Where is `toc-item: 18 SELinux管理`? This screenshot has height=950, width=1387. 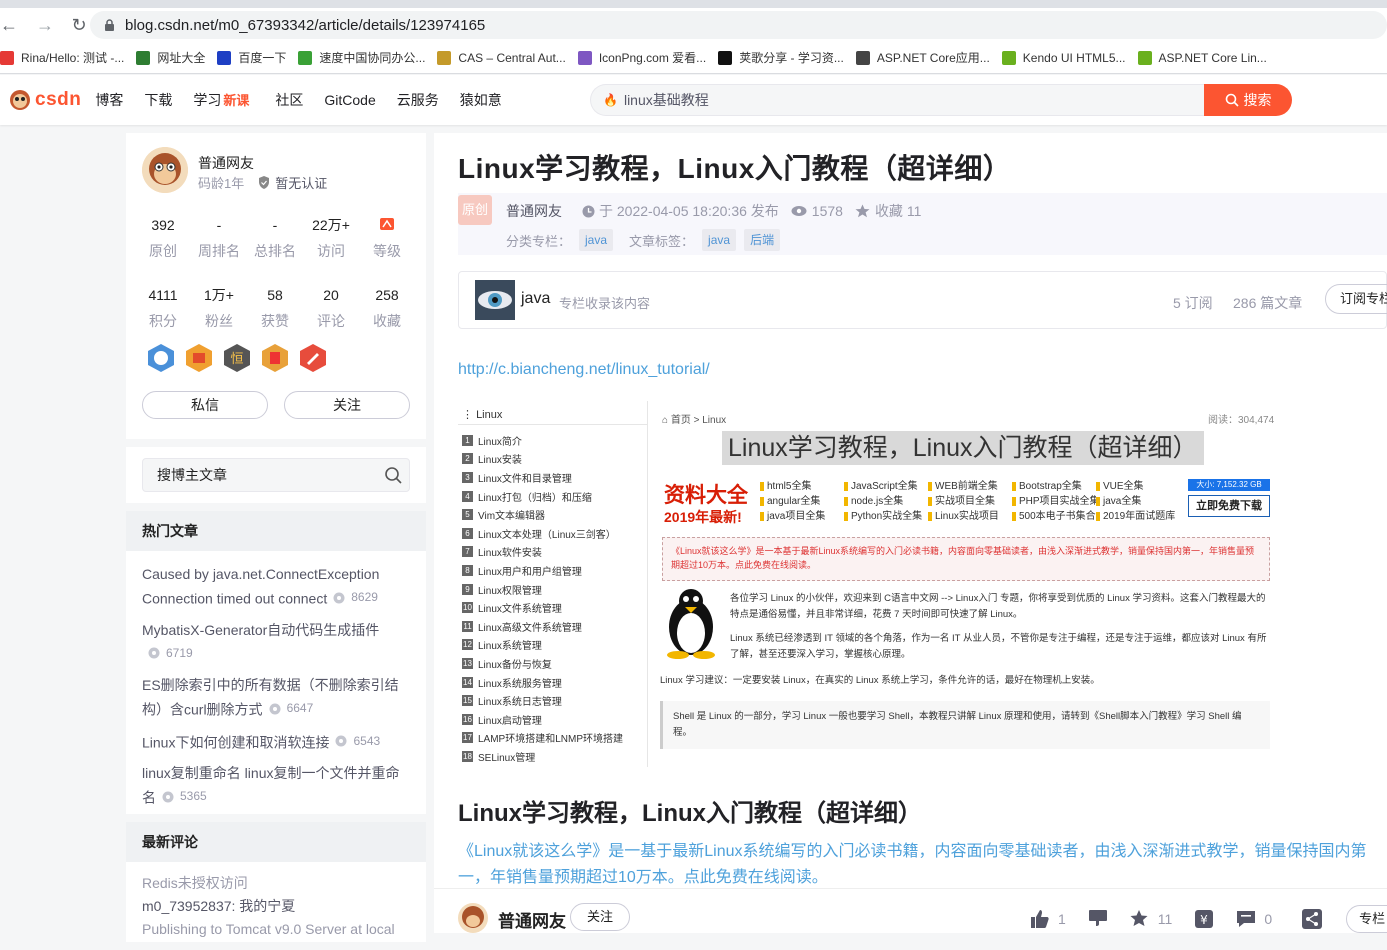 toc-item: 18 SELinux管理 is located at coordinates (552, 756).